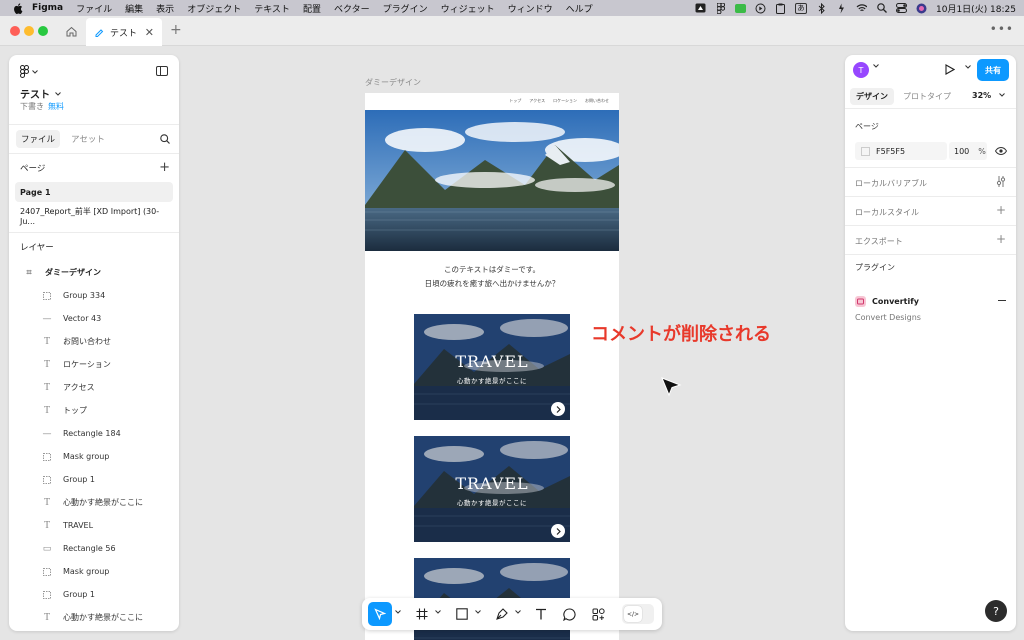  Describe the element at coordinates (930, 182) in the screenshot. I see `local-variables-section: ローカルバリアブル` at that location.